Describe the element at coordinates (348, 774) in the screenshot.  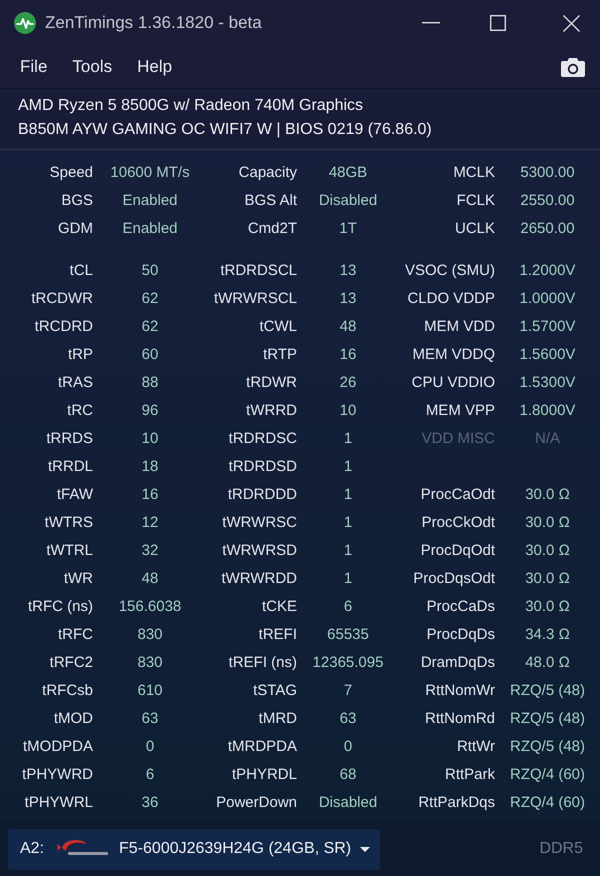
I see `setting-value: 68` at that location.